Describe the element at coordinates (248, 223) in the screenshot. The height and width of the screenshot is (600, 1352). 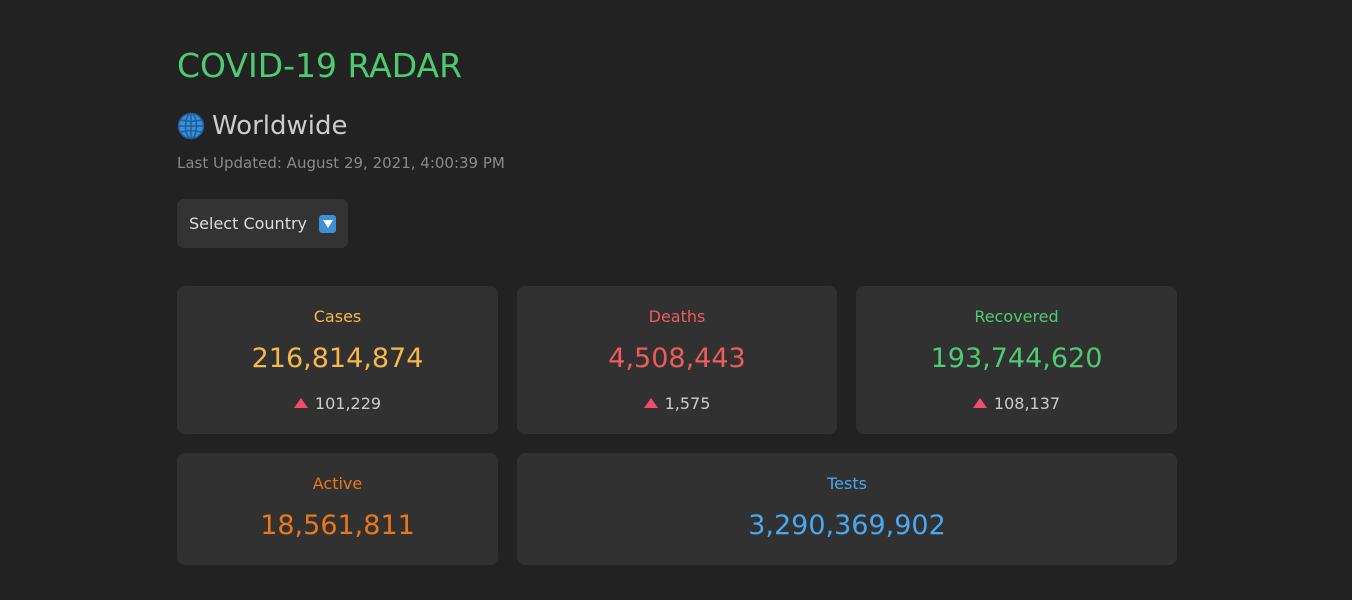
I see `select-country-label: Select Country` at that location.